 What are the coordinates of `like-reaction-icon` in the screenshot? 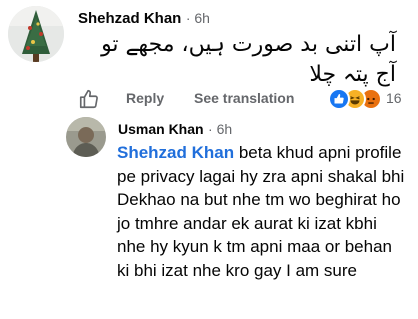 It's located at (339, 99).